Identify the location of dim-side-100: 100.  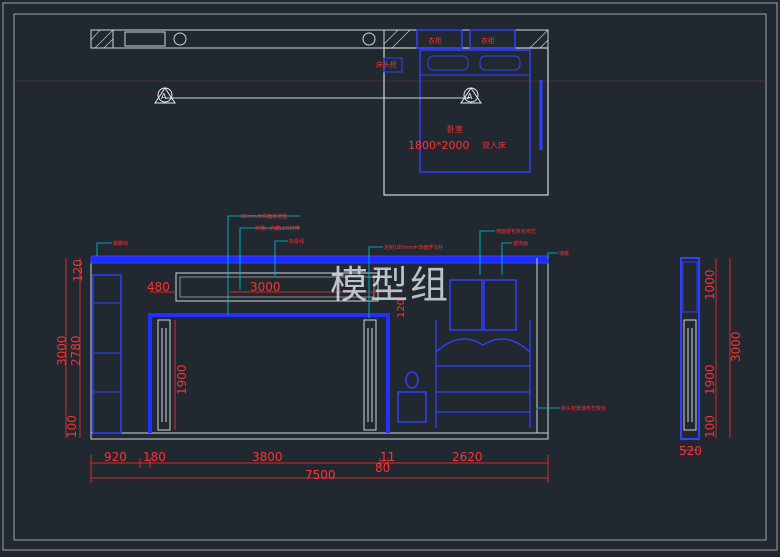
(710, 426).